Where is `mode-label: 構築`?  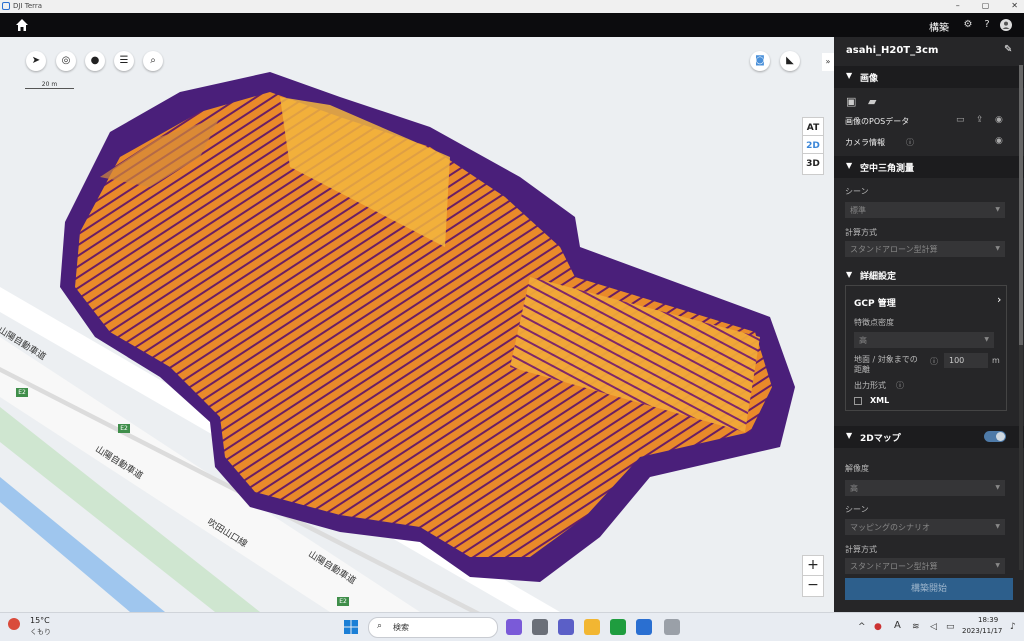
mode-label: 構築 is located at coordinates (939, 26).